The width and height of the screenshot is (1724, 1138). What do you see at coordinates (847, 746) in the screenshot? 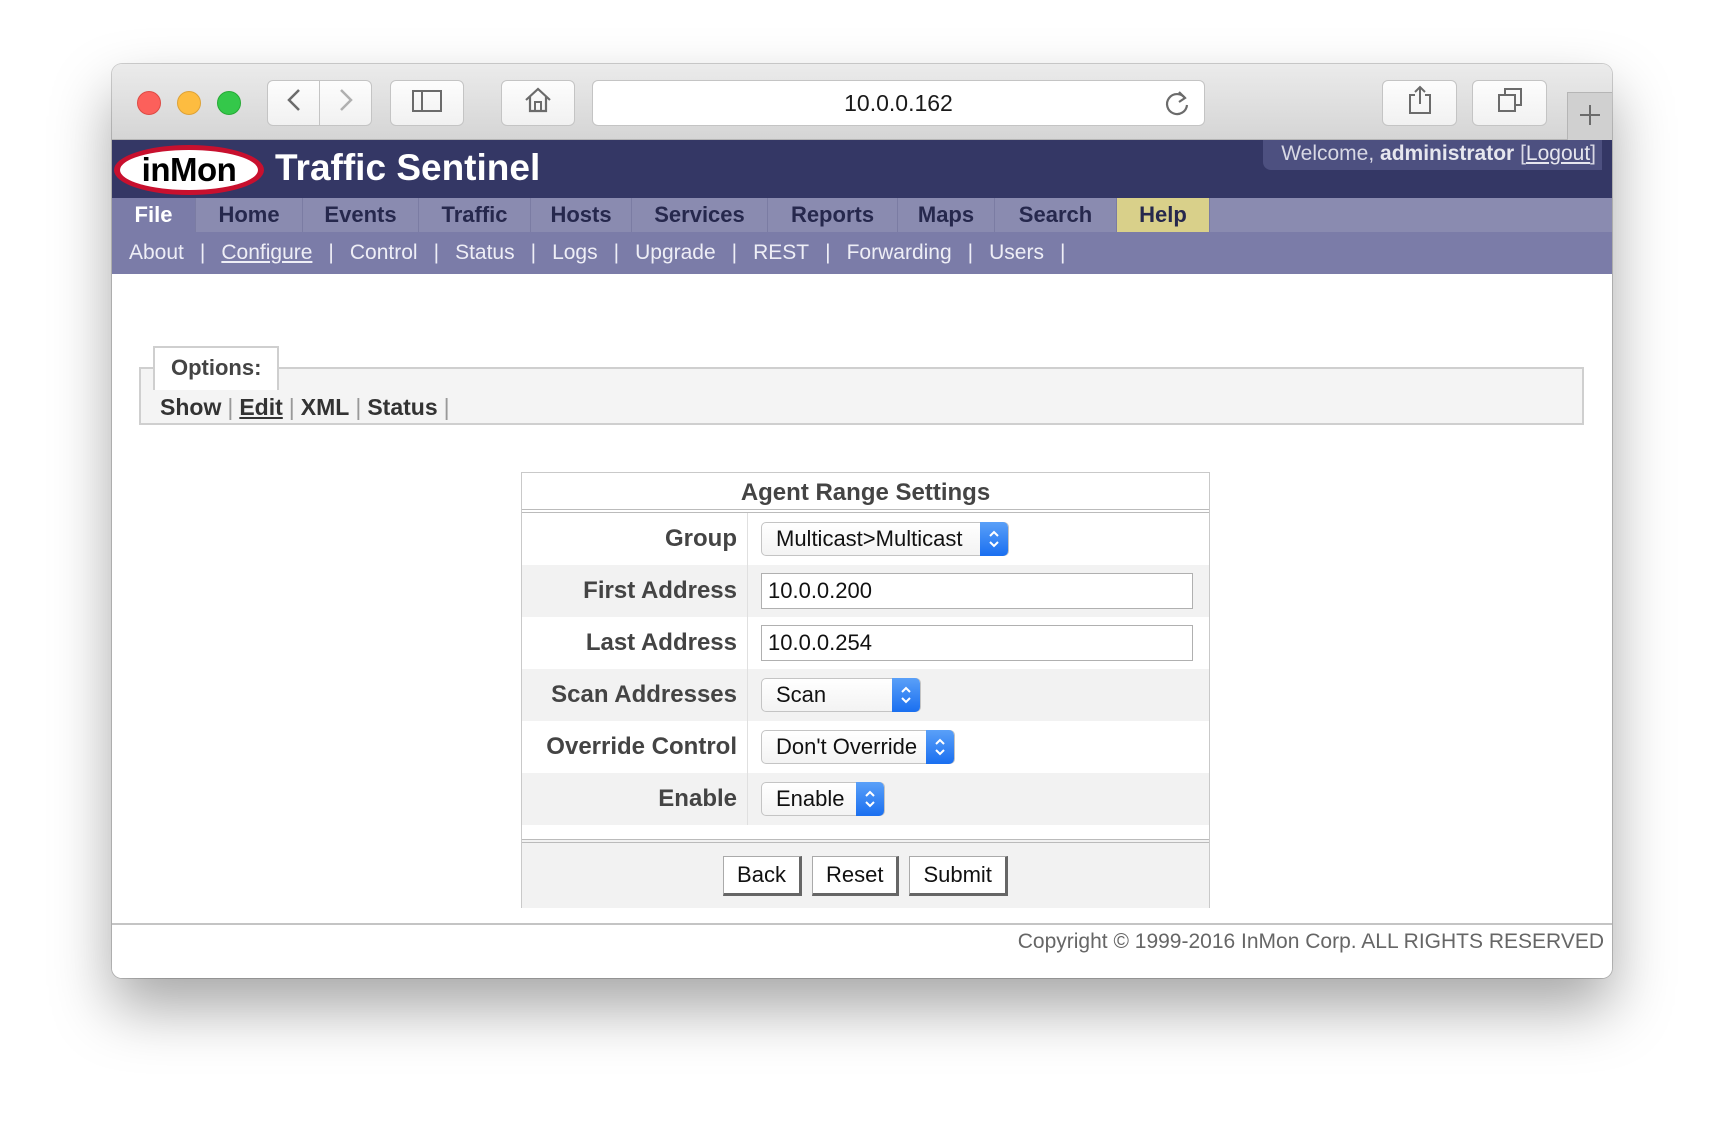
I see `override-select-value: Don't Override` at bounding box center [847, 746].